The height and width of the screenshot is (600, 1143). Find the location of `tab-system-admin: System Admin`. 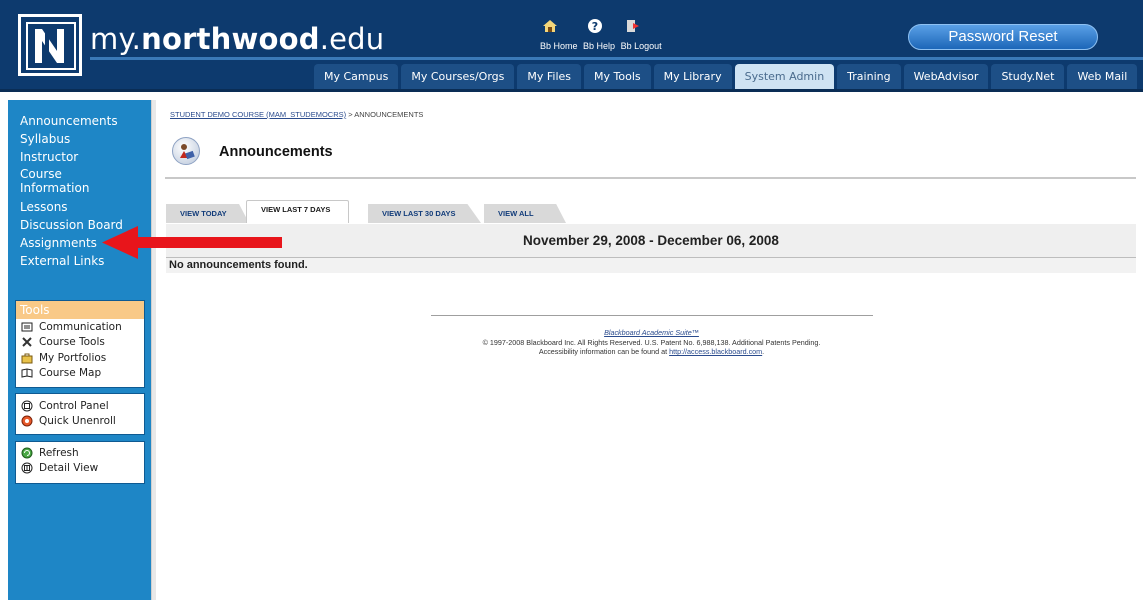

tab-system-admin: System Admin is located at coordinates (784, 76).